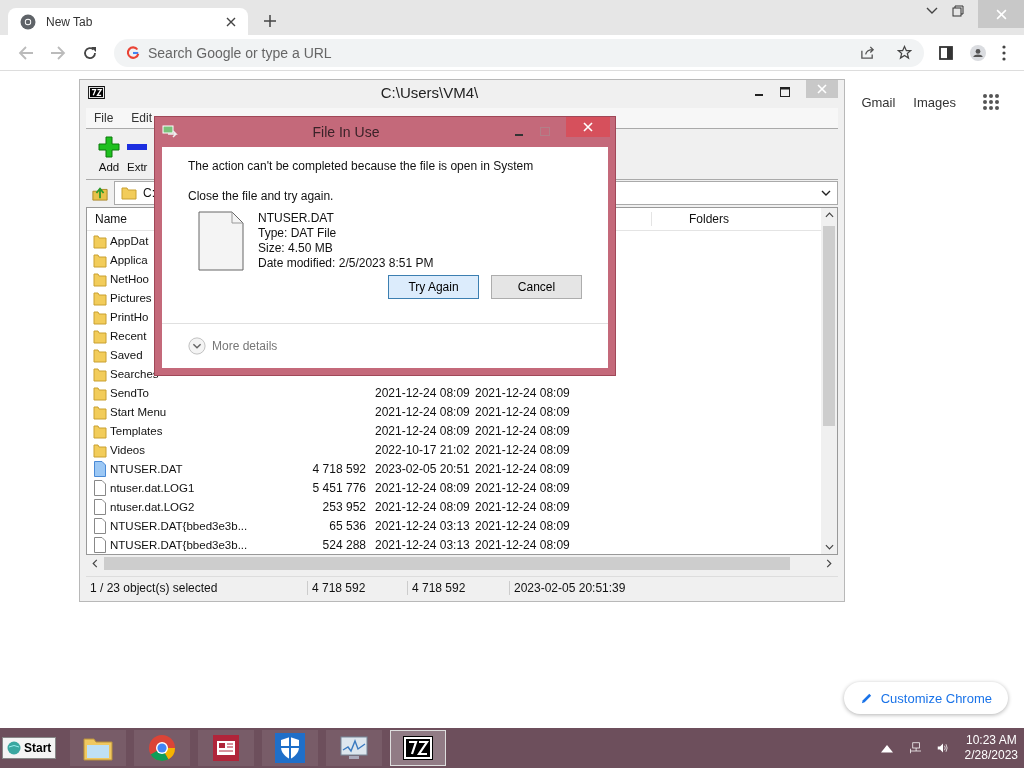 This screenshot has width=1024, height=768. Describe the element at coordinates (95, 563) in the screenshot. I see `scroll-left-icon` at that location.